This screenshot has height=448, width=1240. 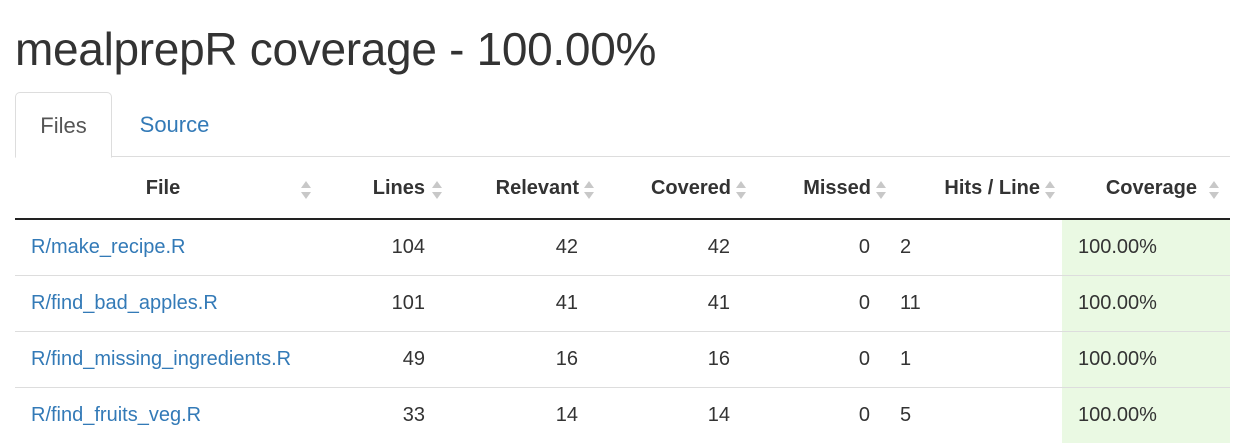 What do you see at coordinates (521, 414) in the screenshot?
I see `relevant-cell: 14` at bounding box center [521, 414].